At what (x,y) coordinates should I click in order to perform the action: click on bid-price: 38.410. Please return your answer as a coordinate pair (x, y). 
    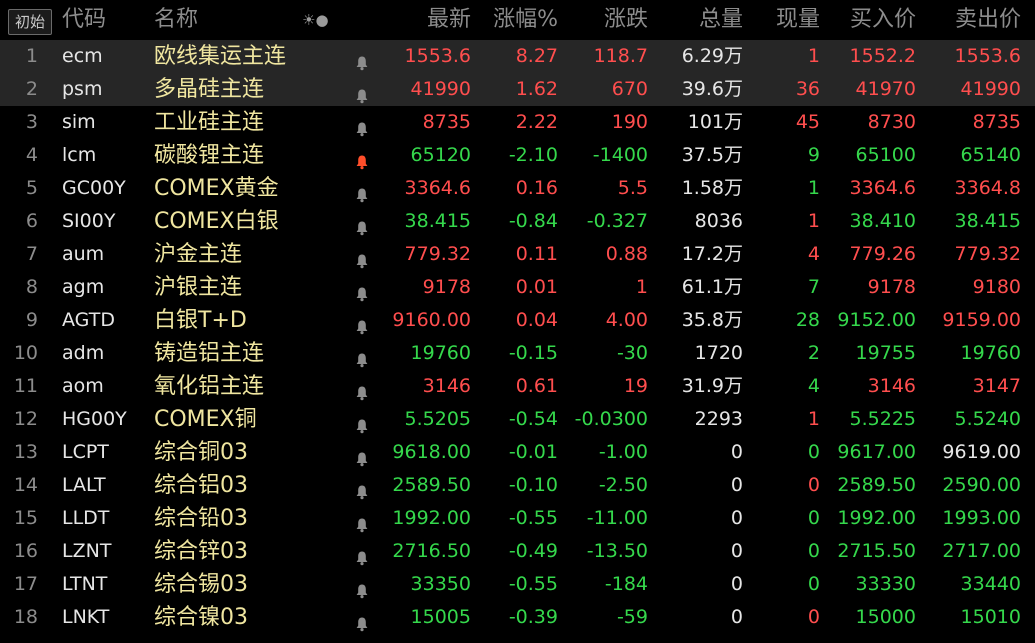
    Looking at the image, I should click on (882, 221).